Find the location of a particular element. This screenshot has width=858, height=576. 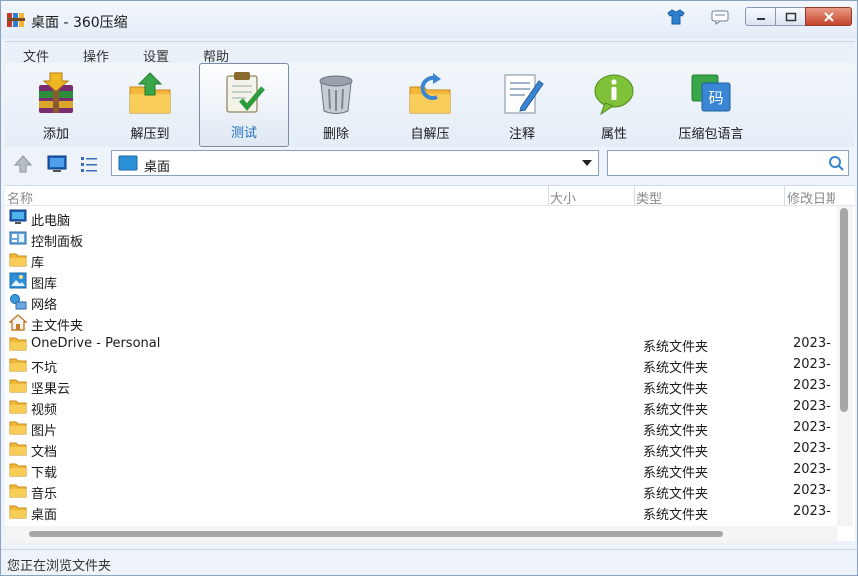

comment-button: 注释 is located at coordinates (522, 106).